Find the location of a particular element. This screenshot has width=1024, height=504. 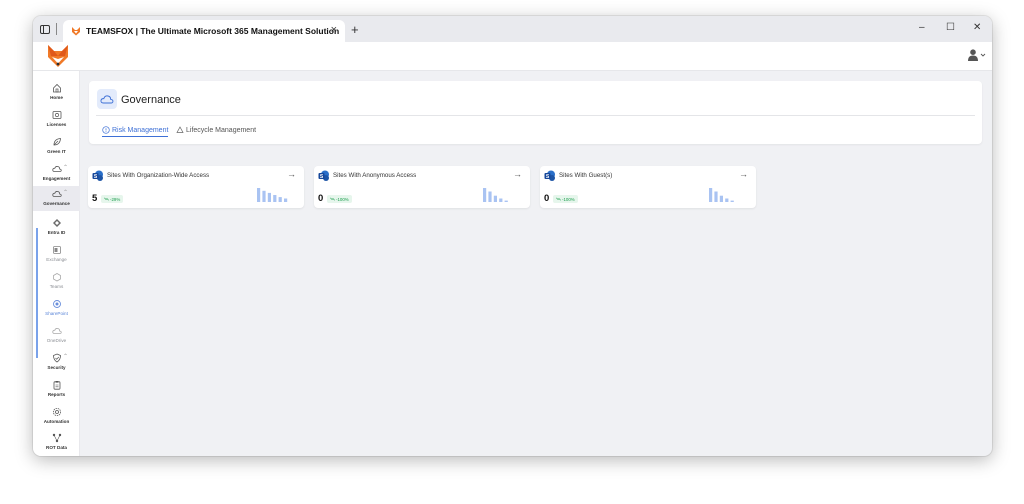

page-title: Governance is located at coordinates (151, 100).